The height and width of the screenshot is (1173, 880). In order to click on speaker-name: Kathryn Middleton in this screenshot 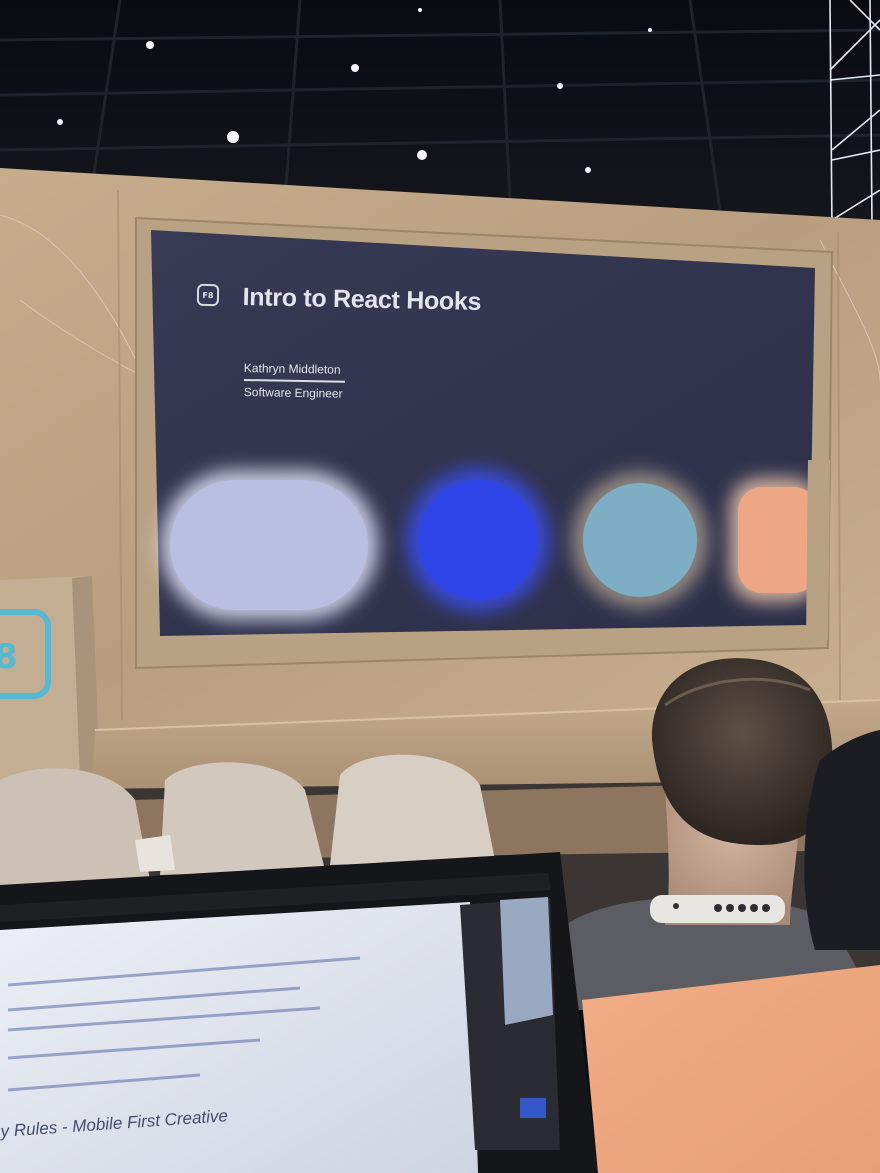, I will do `click(292, 369)`.